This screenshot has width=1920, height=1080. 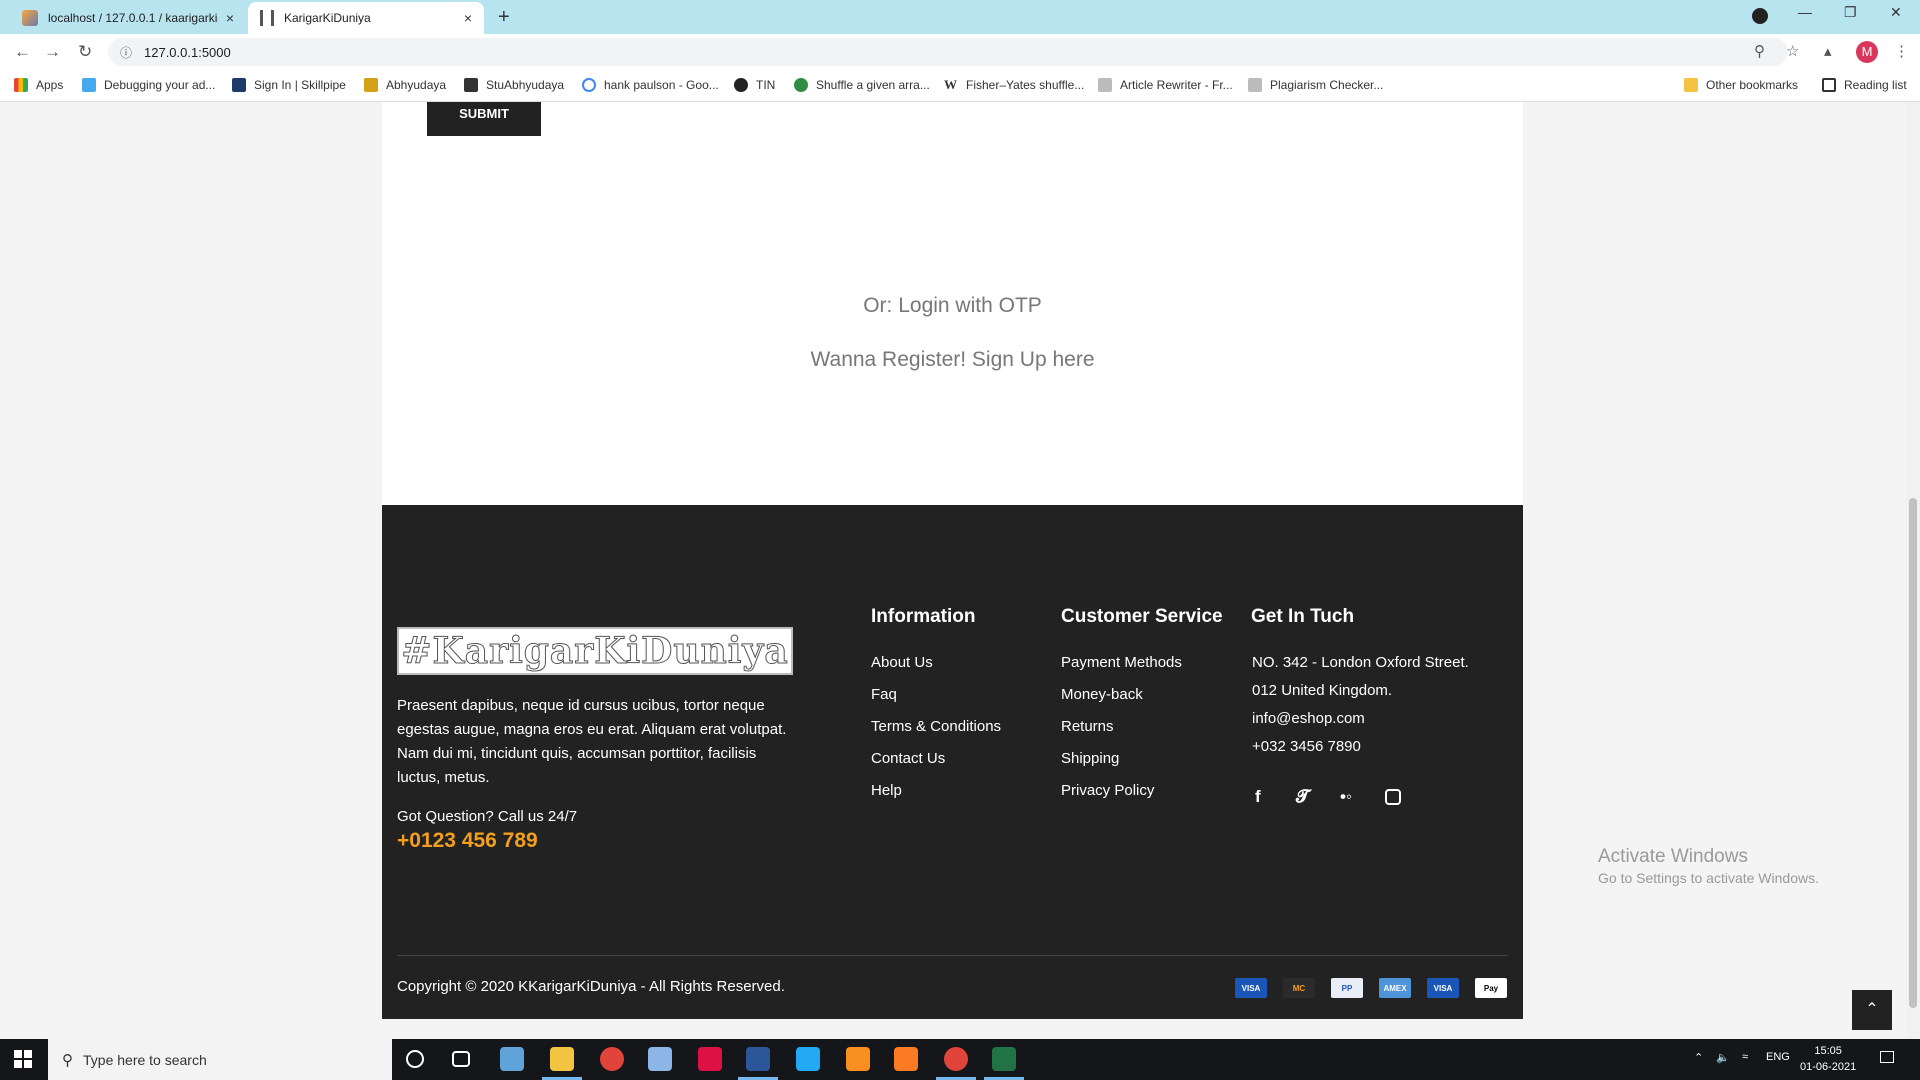 I want to click on wikipedia-icon: W, so click(x=950, y=84).